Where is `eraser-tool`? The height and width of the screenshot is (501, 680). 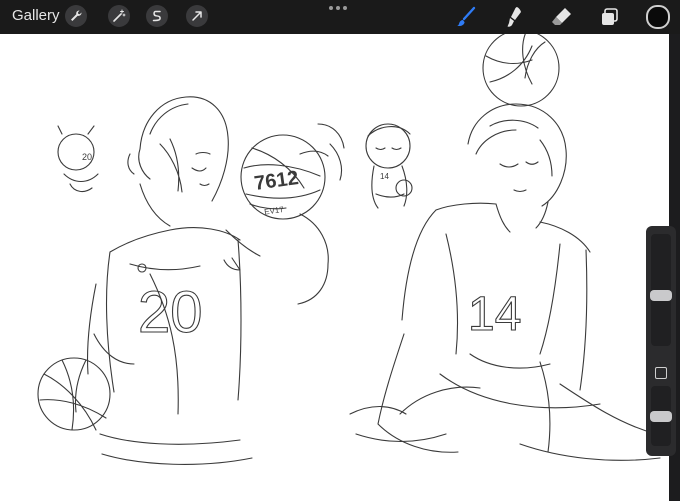 eraser-tool is located at coordinates (562, 17).